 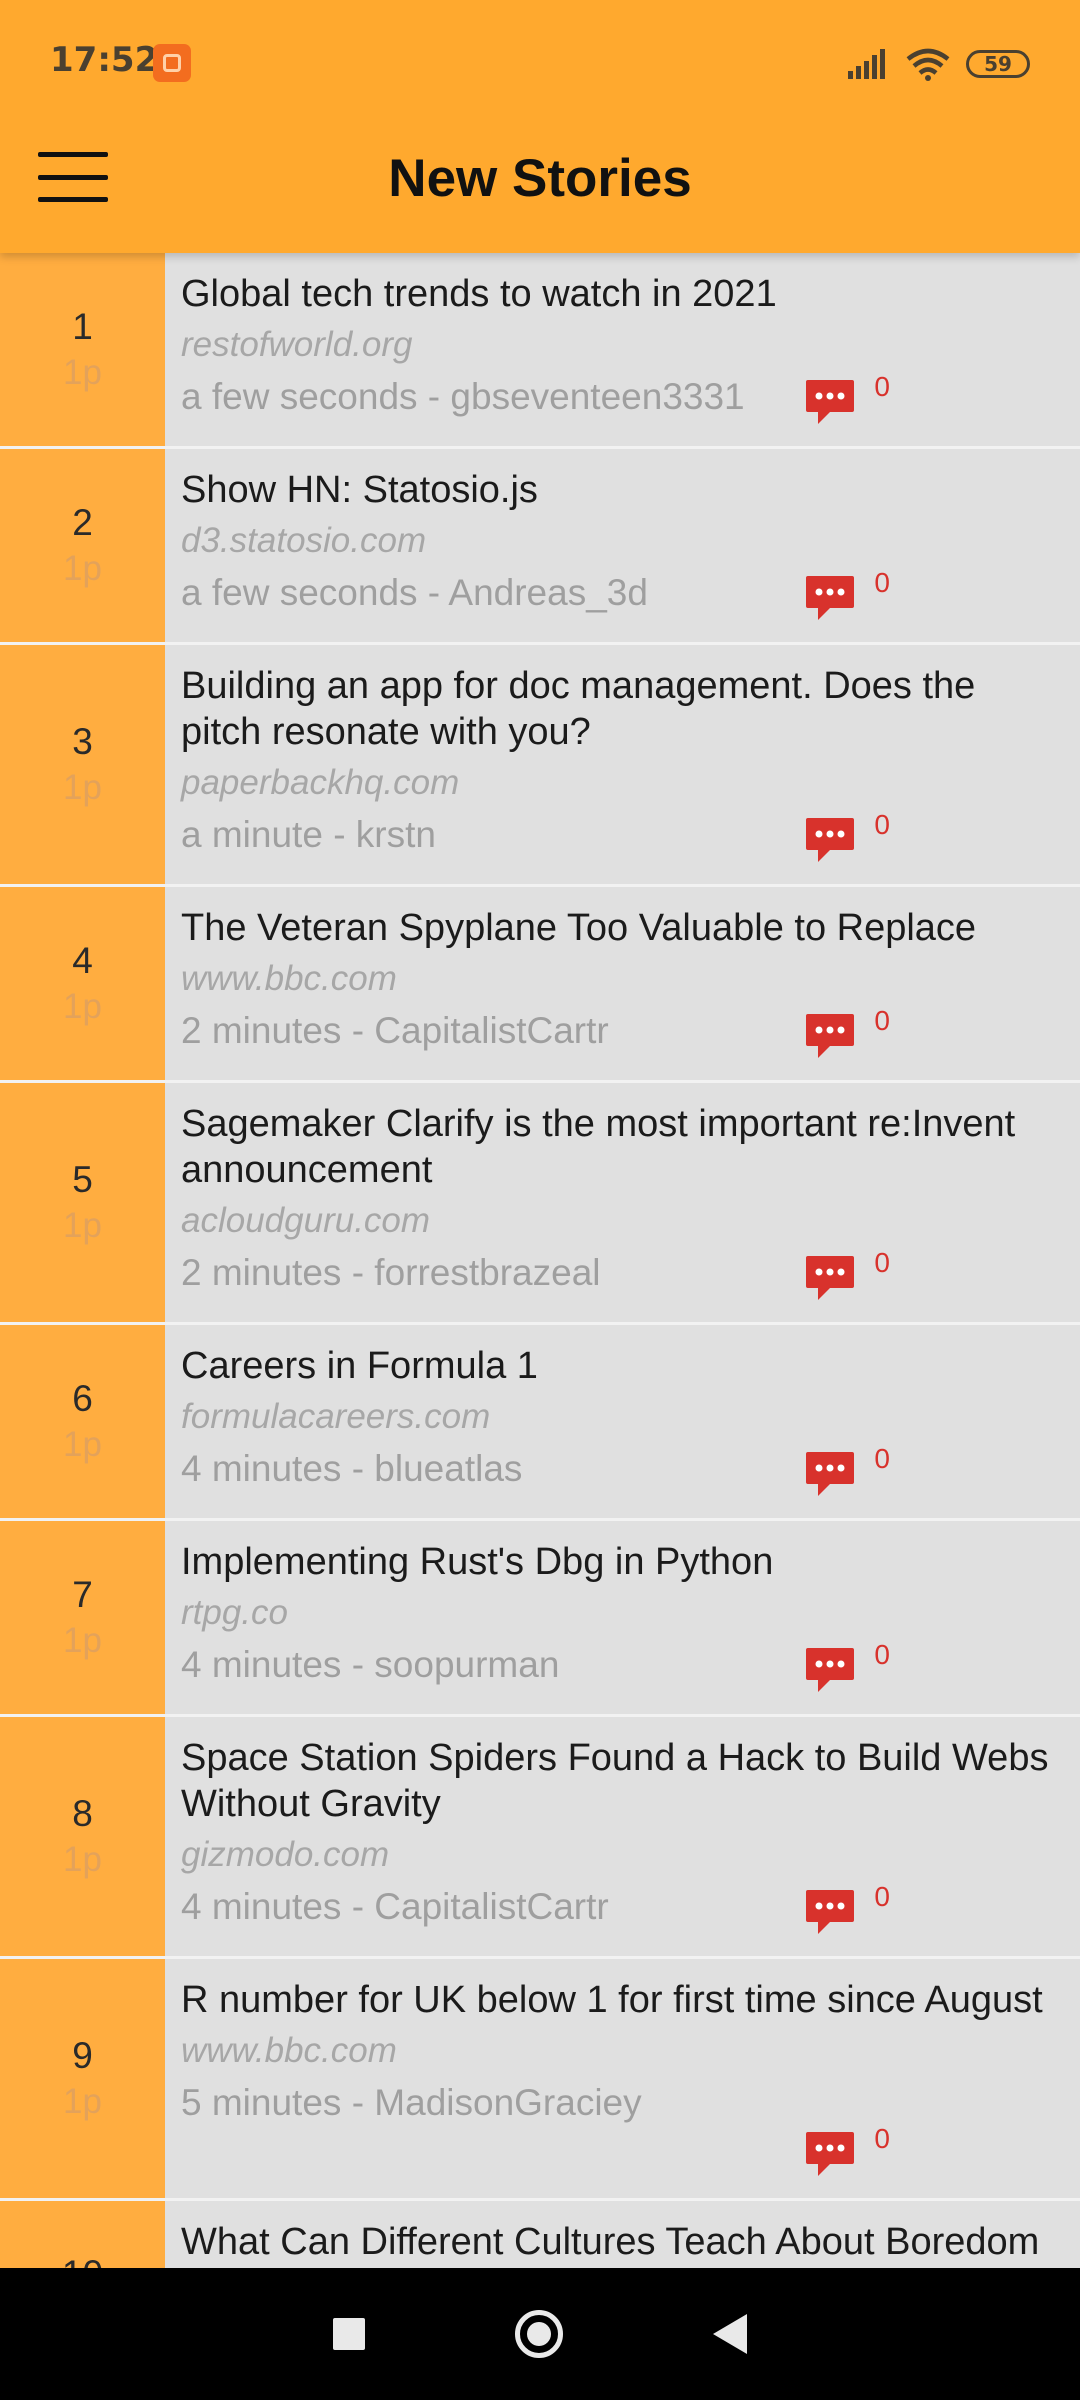 What do you see at coordinates (82, 1179) in the screenshot?
I see `story-rank: 5` at bounding box center [82, 1179].